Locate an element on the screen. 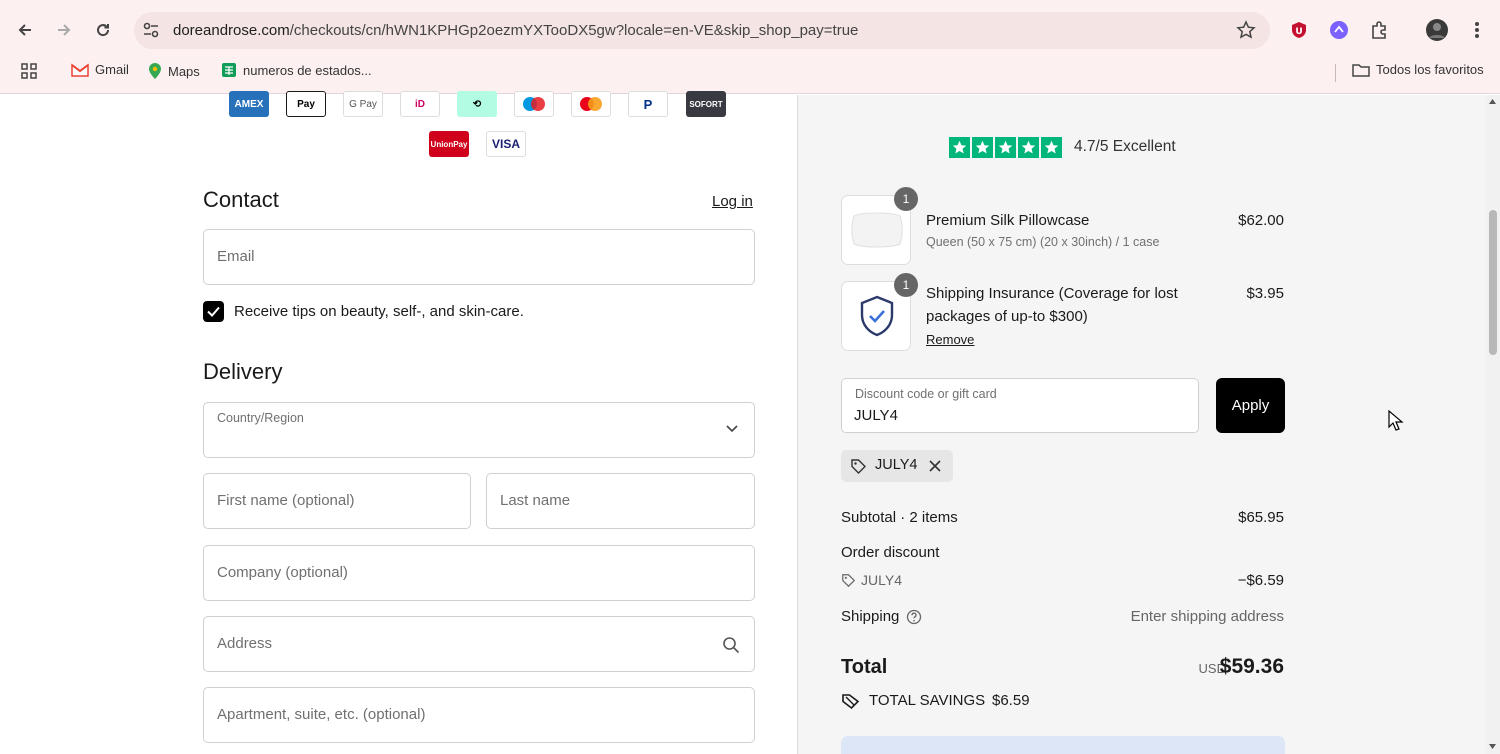 The image size is (1500, 754). applied-discount-code: JULY4 is located at coordinates (896, 465).